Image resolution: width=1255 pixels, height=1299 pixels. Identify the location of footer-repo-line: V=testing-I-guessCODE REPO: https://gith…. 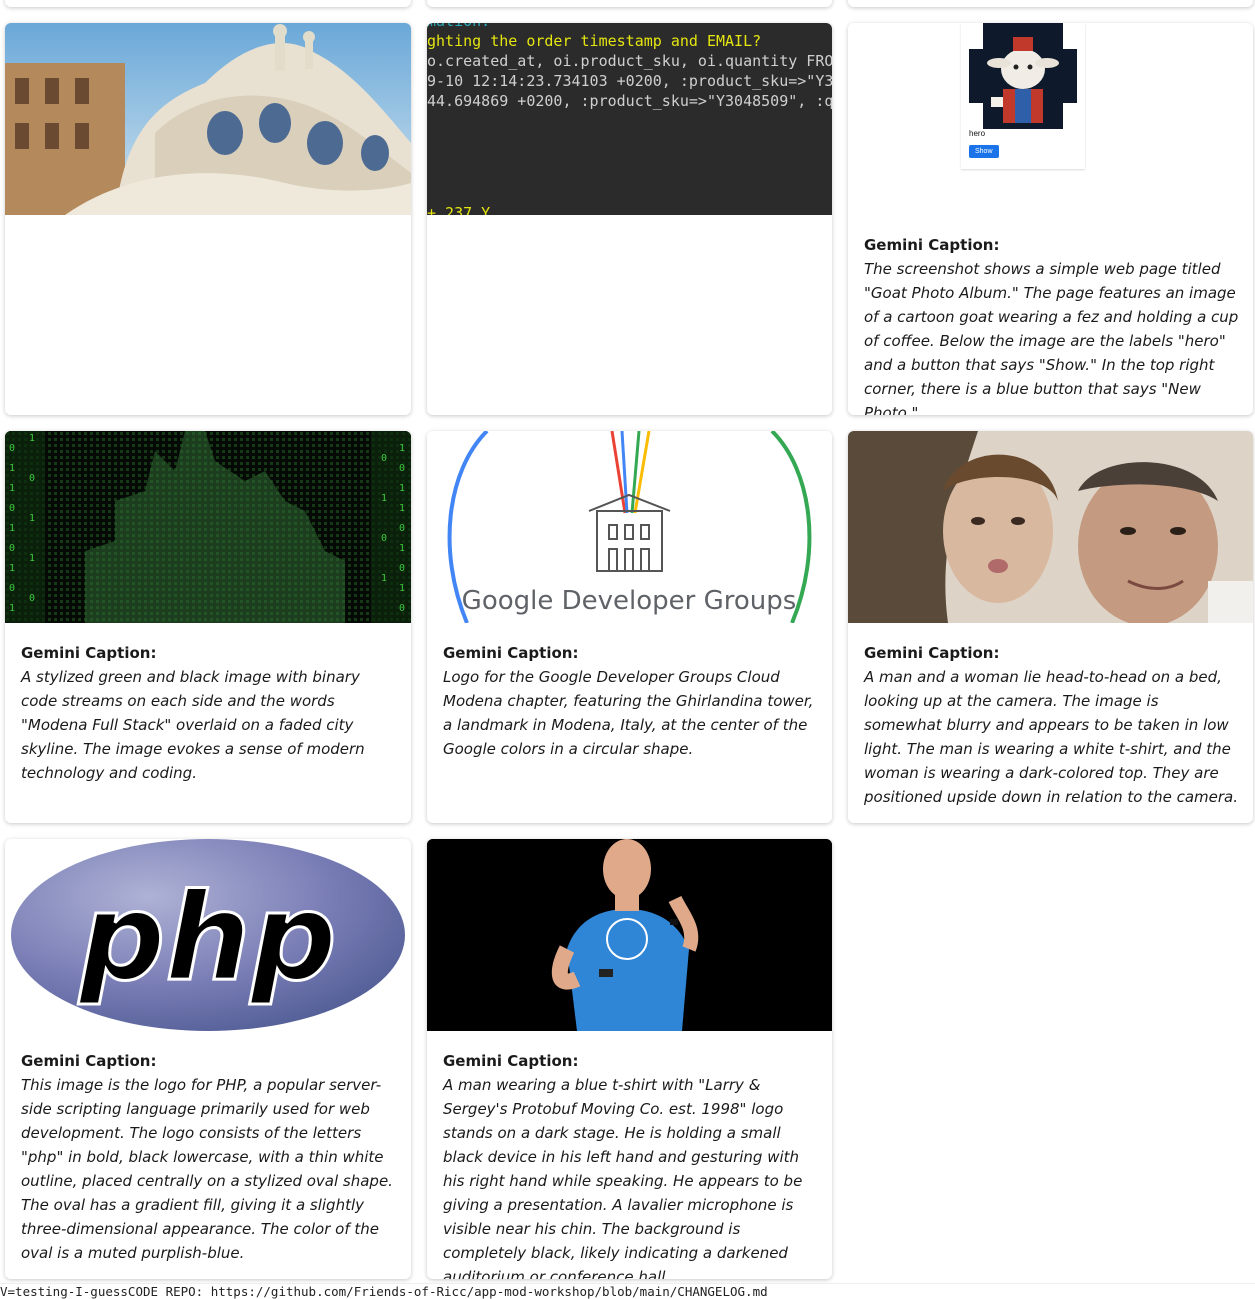
(627, 1291).